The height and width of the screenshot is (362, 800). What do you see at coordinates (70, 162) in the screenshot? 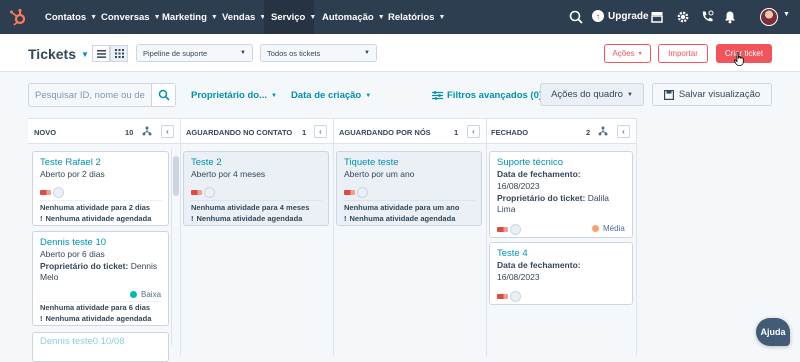
I see `ticket-title: Teste Rafael 2` at bounding box center [70, 162].